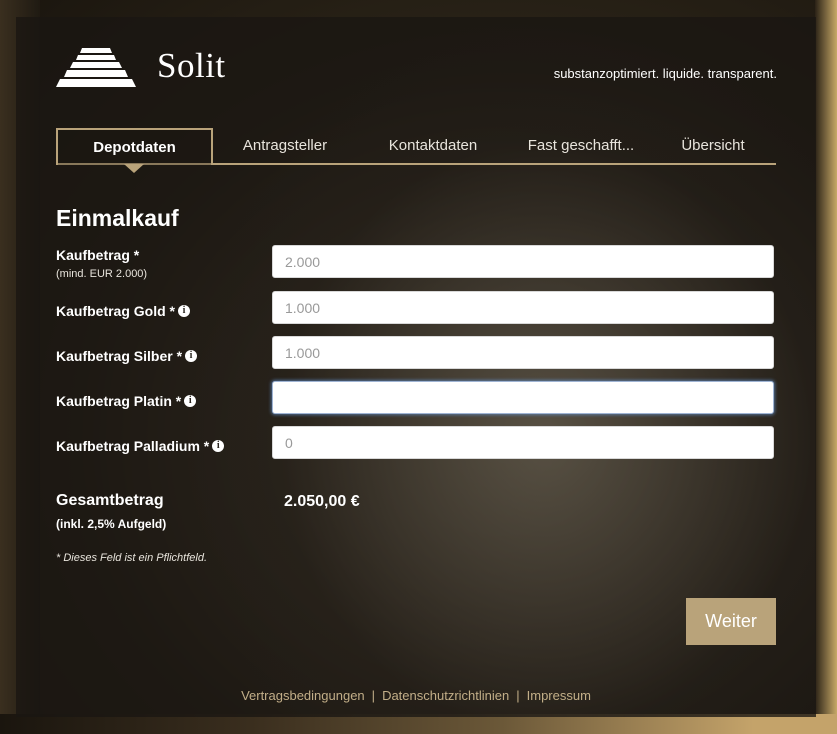  Describe the element at coordinates (731, 621) in the screenshot. I see `next-button: Weiter` at that location.